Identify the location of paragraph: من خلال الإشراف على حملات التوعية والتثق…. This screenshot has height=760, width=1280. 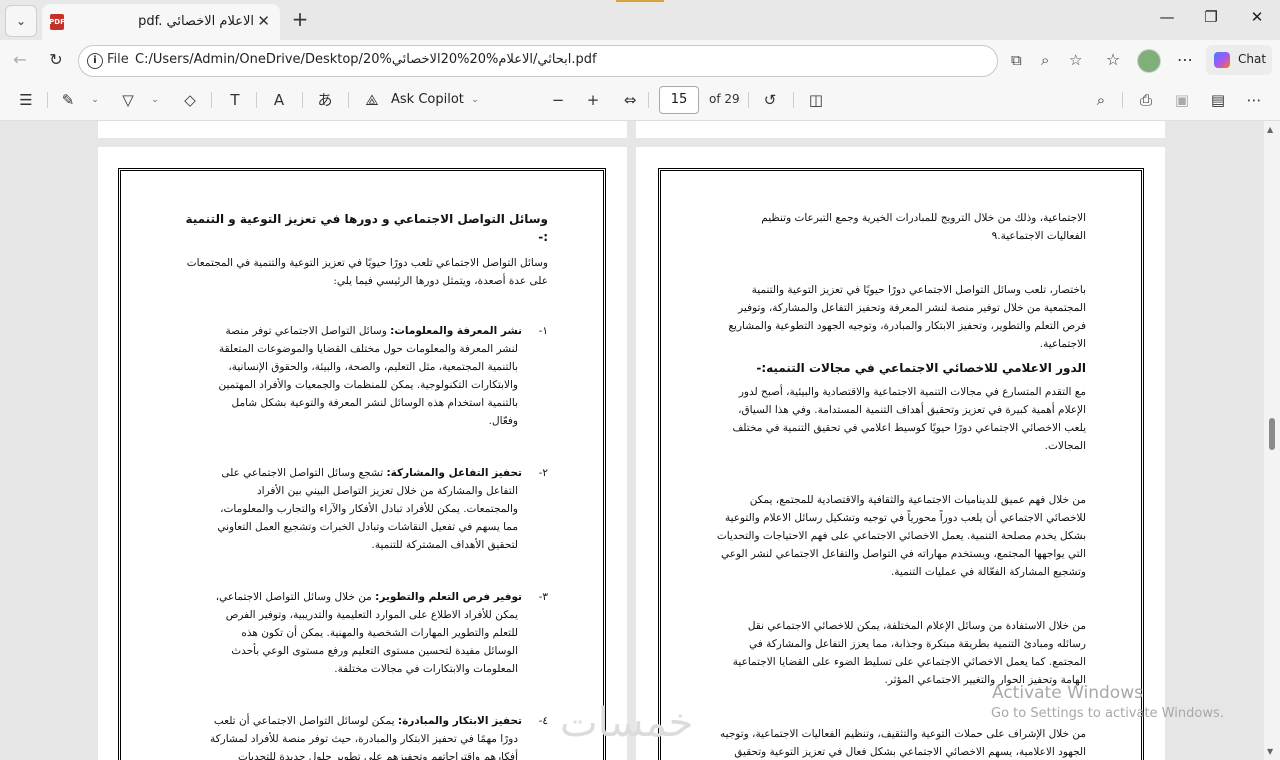
(903, 743).